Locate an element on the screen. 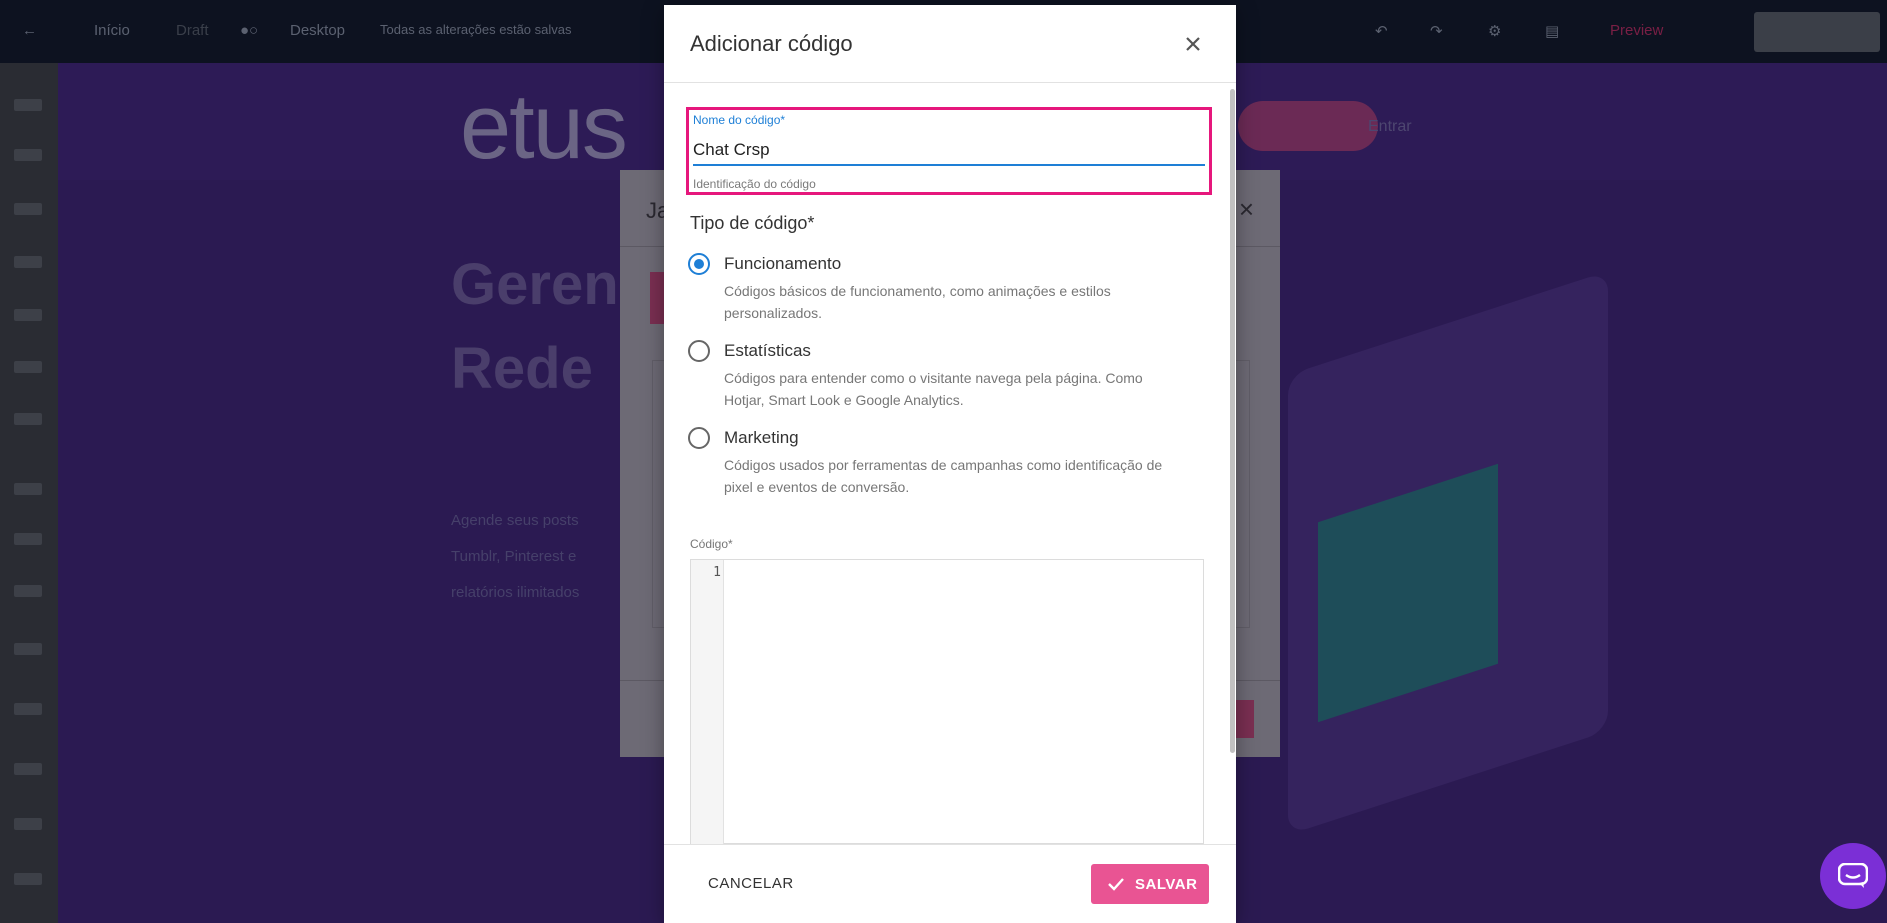 The width and height of the screenshot is (1887, 923). page-status: Draft is located at coordinates (192, 30).